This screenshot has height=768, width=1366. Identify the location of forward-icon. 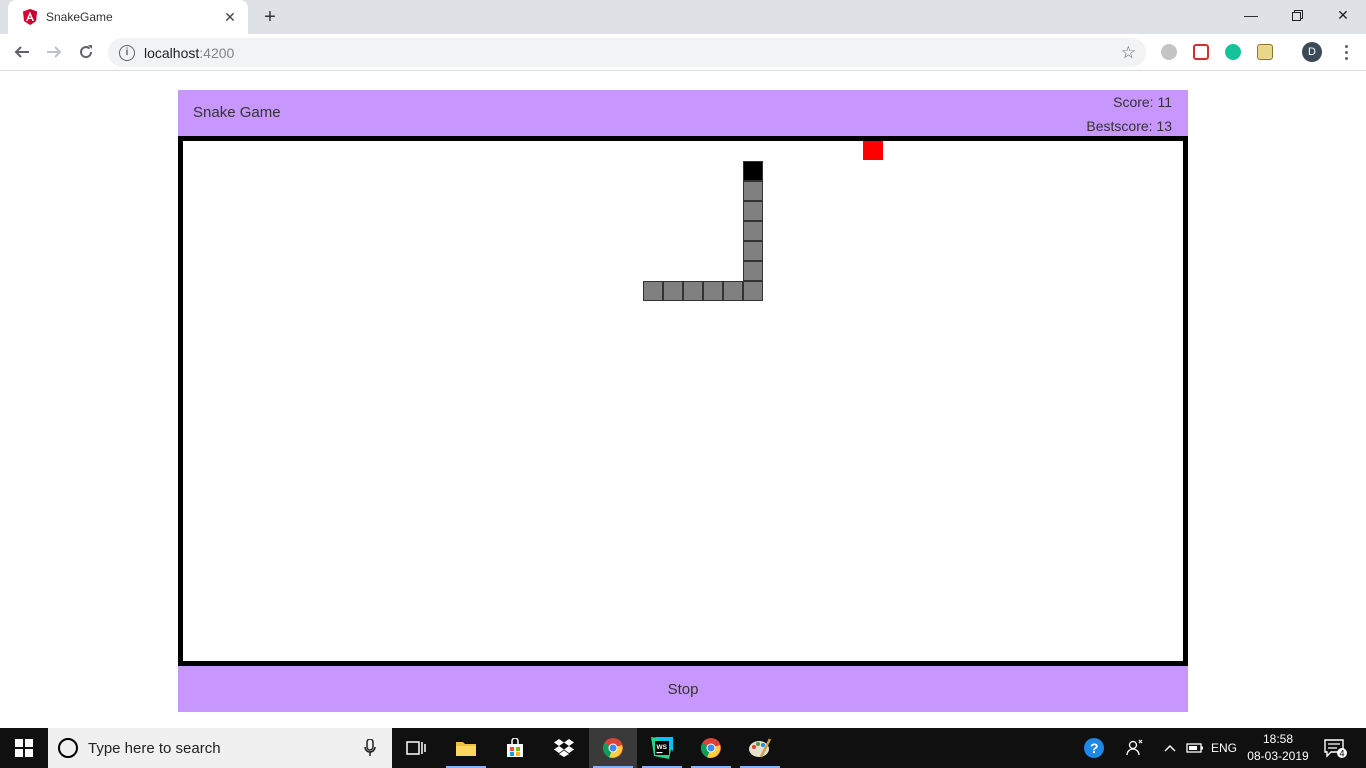
(54, 52).